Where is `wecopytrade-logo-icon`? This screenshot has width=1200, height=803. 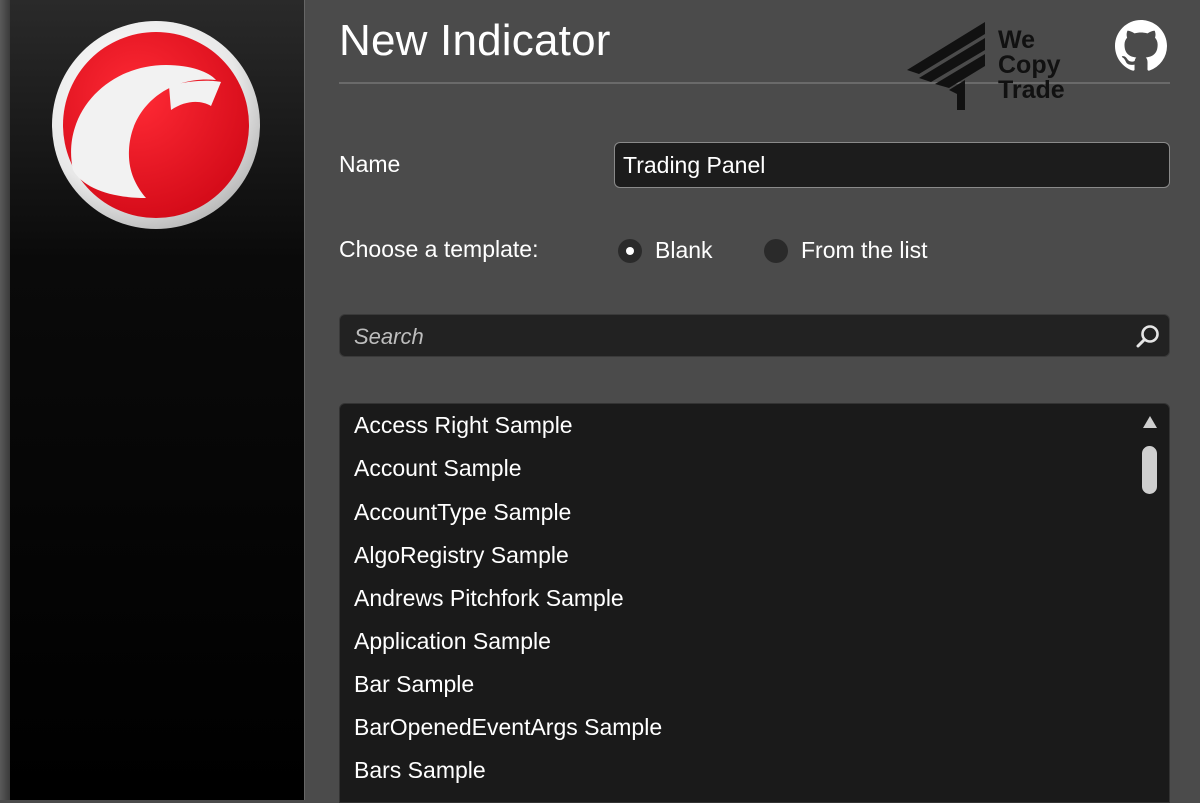
wecopytrade-logo-icon is located at coordinates (946, 66).